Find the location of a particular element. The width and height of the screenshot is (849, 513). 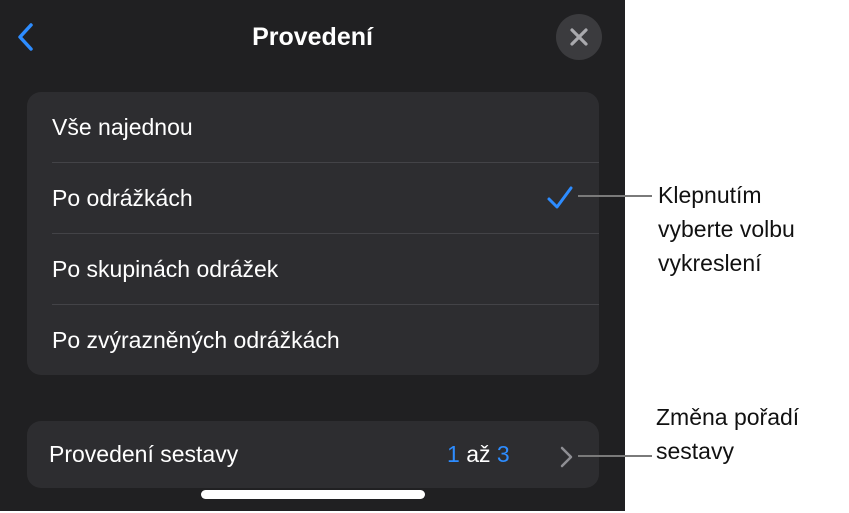

callout-text: Klepnutím is located at coordinates (710, 195).